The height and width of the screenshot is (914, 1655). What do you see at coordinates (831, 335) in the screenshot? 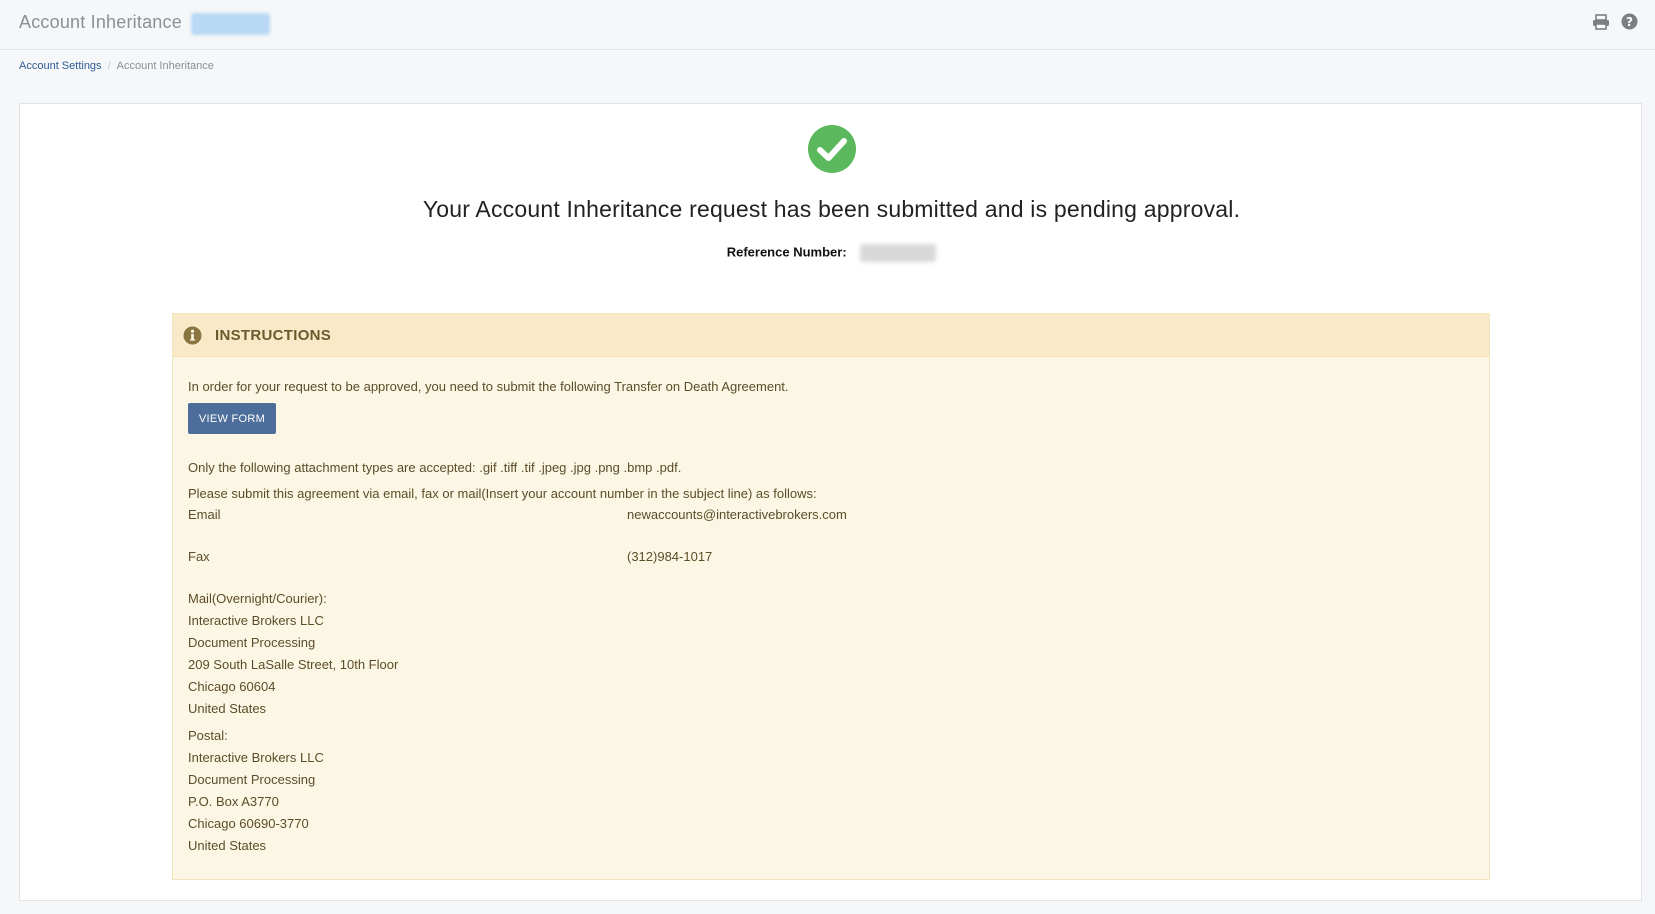
I see `instructions-header: INSTRUCTIONS` at bounding box center [831, 335].